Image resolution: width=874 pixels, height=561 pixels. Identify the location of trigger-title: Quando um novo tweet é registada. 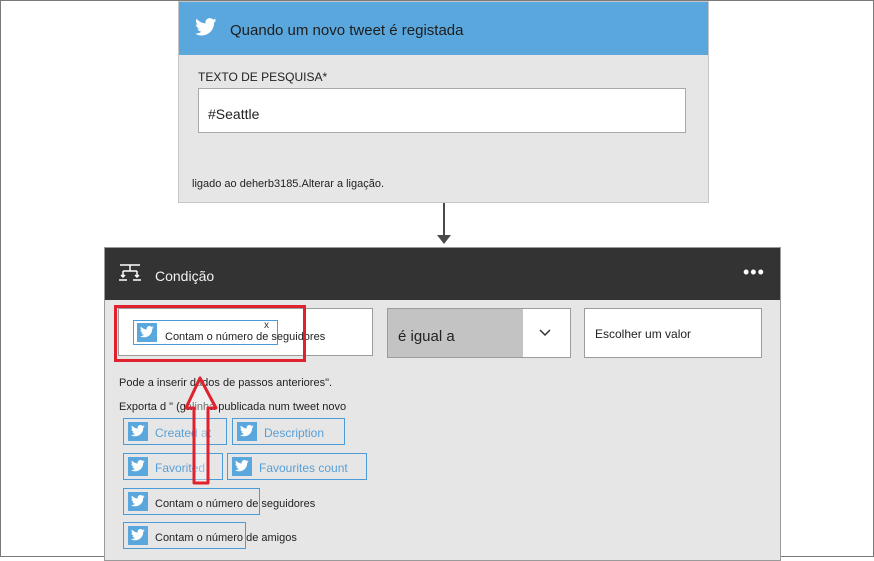
(347, 30).